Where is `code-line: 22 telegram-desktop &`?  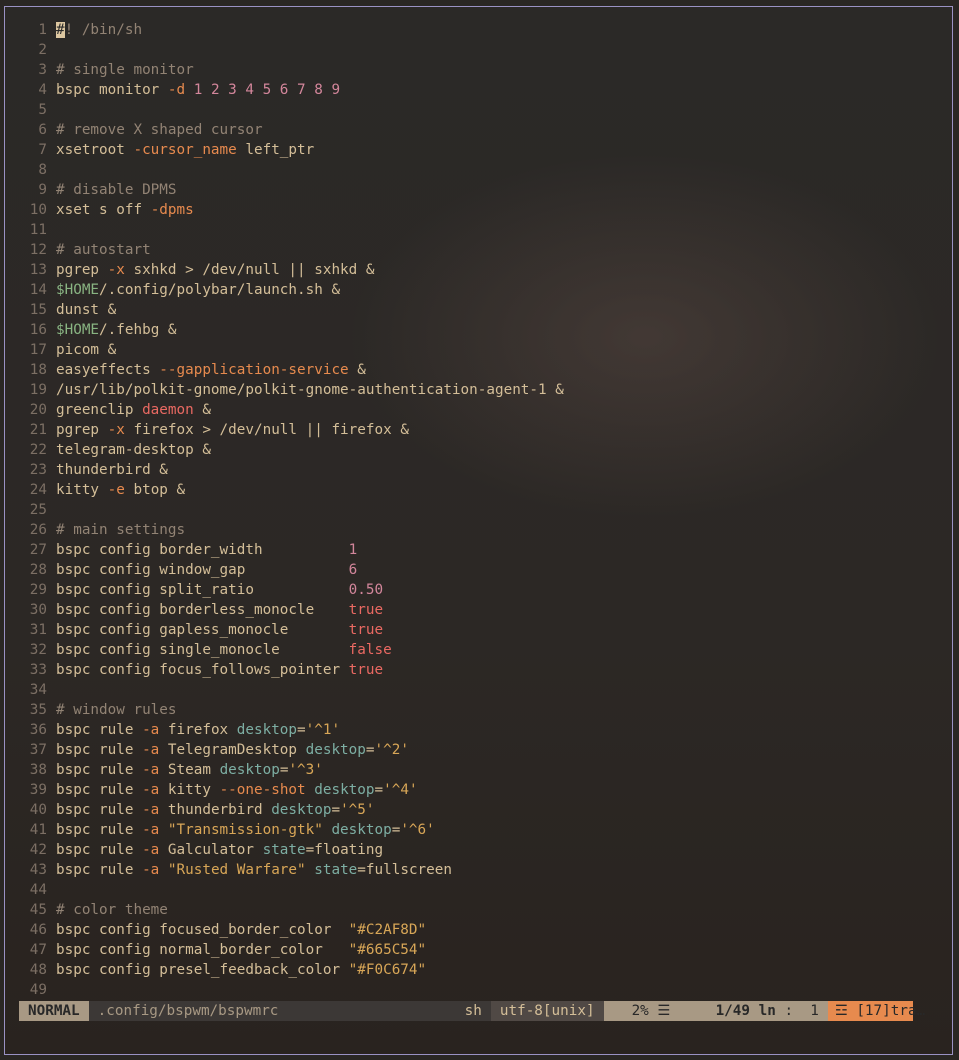 code-line: 22 telegram-desktop & is located at coordinates (479, 450).